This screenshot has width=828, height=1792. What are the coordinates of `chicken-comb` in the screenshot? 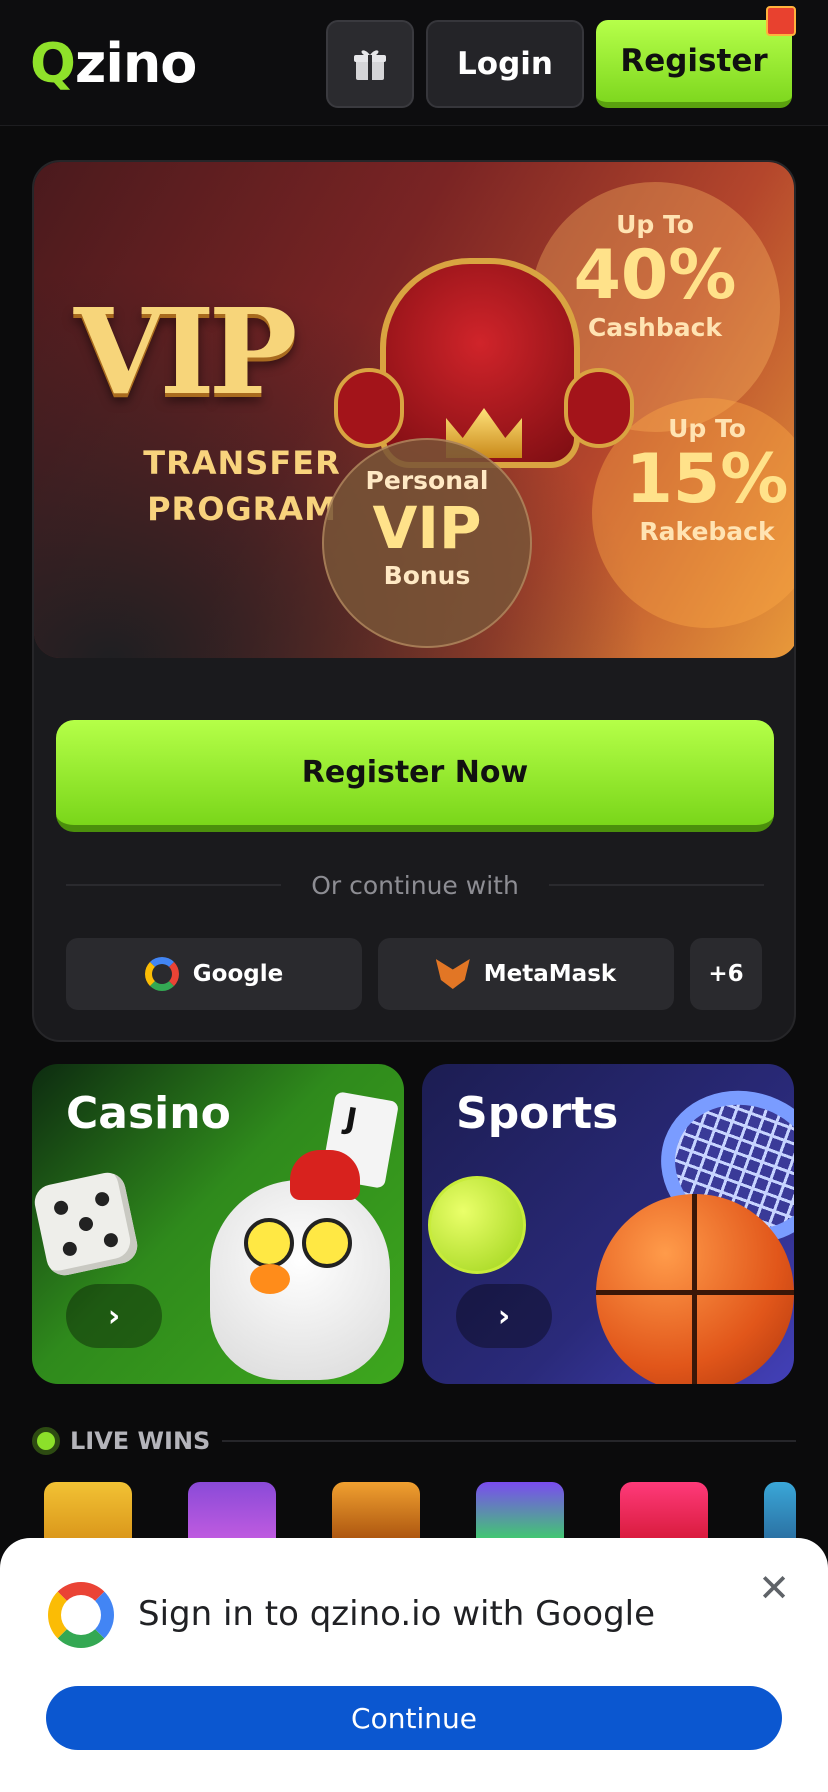 It's located at (325, 1175).